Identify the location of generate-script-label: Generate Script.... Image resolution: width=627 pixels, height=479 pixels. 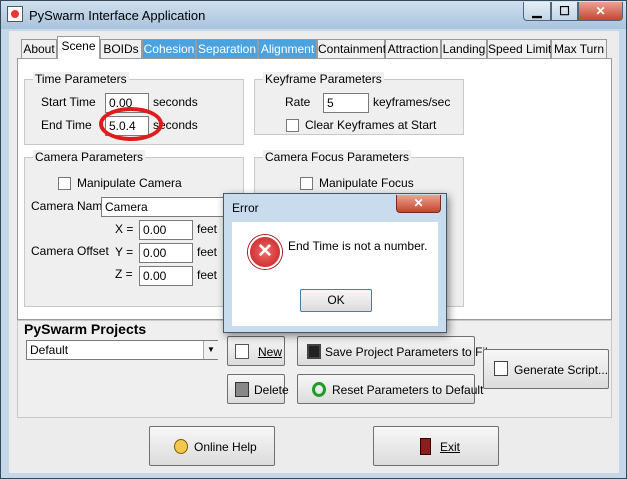
(561, 370).